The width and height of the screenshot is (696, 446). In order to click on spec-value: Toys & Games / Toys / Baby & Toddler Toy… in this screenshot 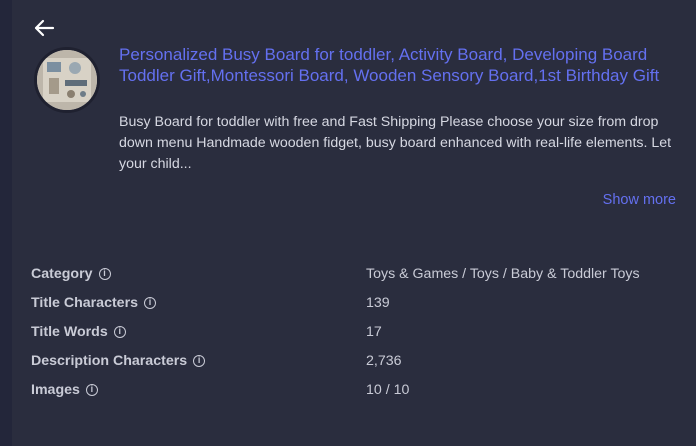, I will do `click(503, 273)`.